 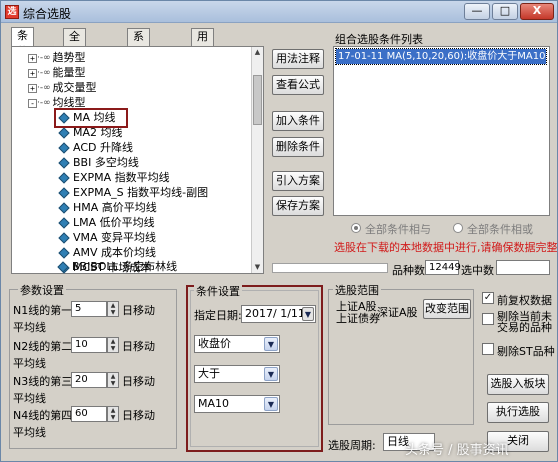 I want to click on change-range-button: 改变范围, so click(x=447, y=309).